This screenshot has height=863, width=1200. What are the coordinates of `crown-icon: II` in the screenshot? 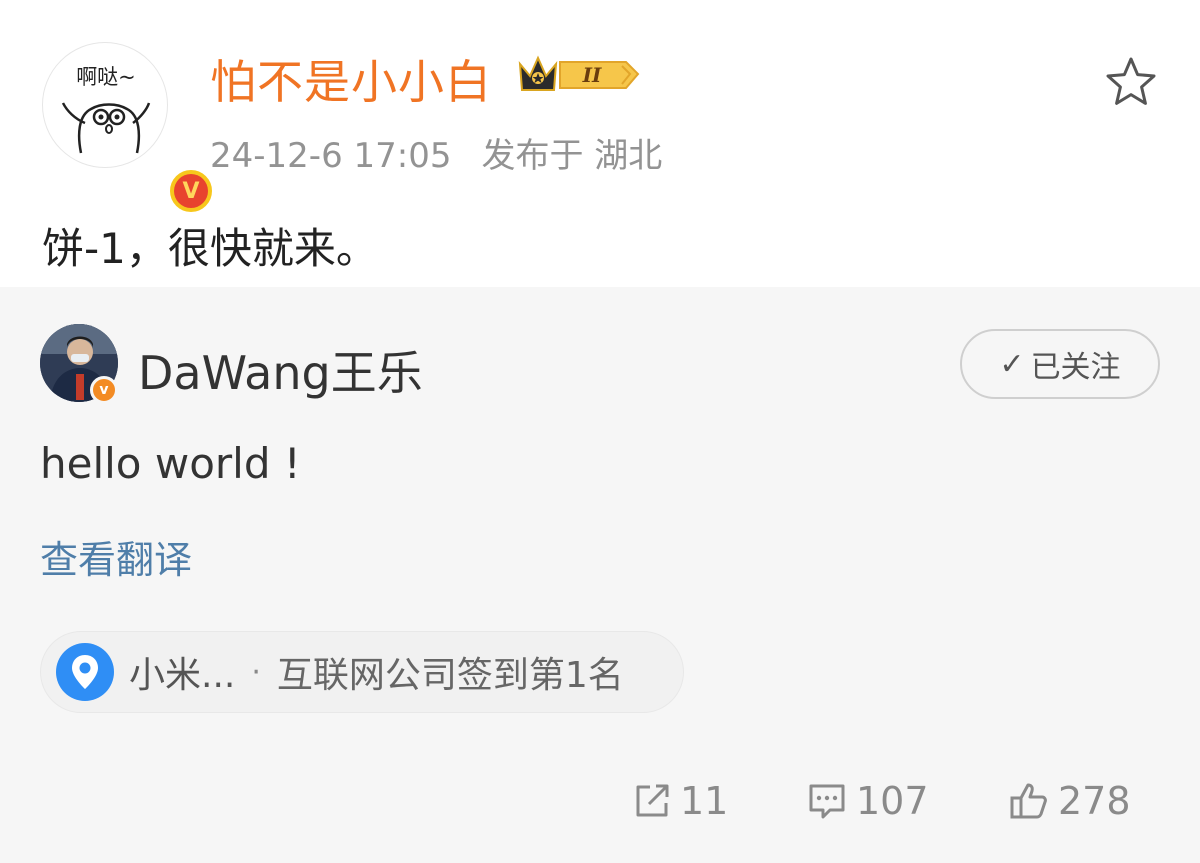 It's located at (579, 73).